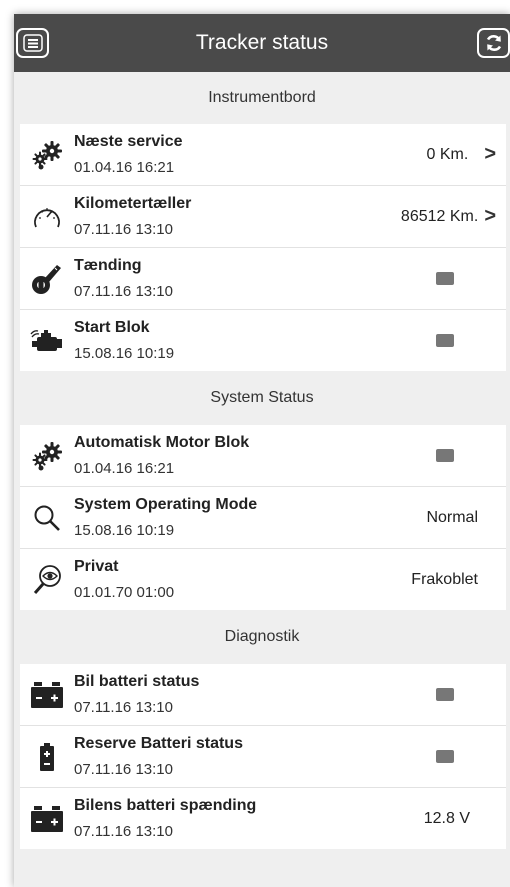  I want to click on app-header: Tracker status, so click(262, 43).